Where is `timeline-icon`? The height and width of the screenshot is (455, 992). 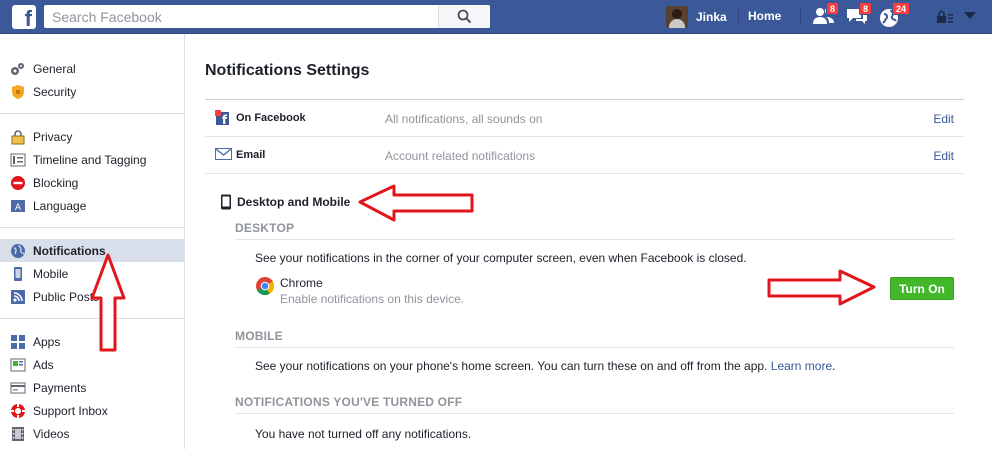
timeline-icon is located at coordinates (18, 160).